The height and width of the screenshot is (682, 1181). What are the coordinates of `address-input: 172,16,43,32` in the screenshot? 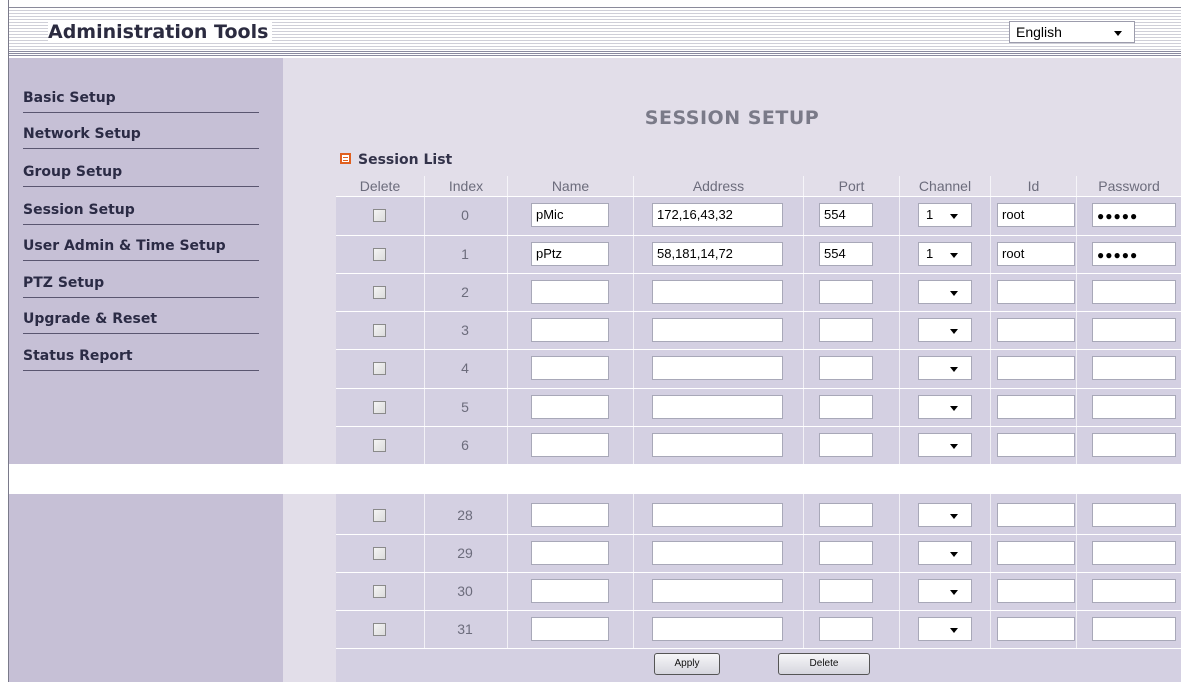 It's located at (717, 215).